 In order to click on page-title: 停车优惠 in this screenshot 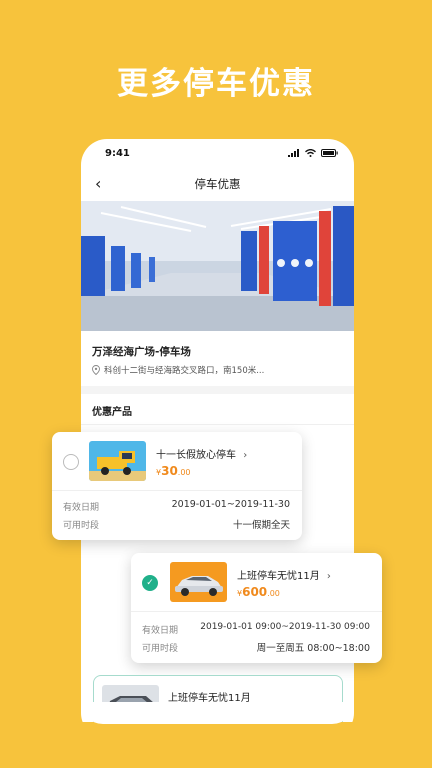, I will do `click(217, 184)`.